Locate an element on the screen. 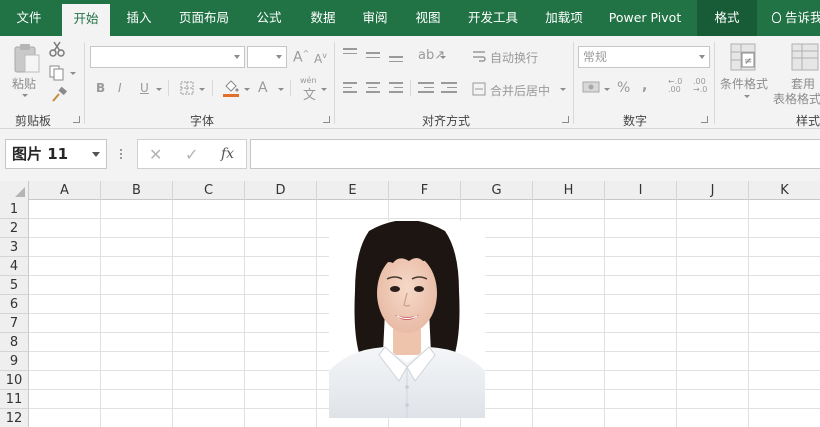  align-bottom-icon is located at coordinates (396, 60).